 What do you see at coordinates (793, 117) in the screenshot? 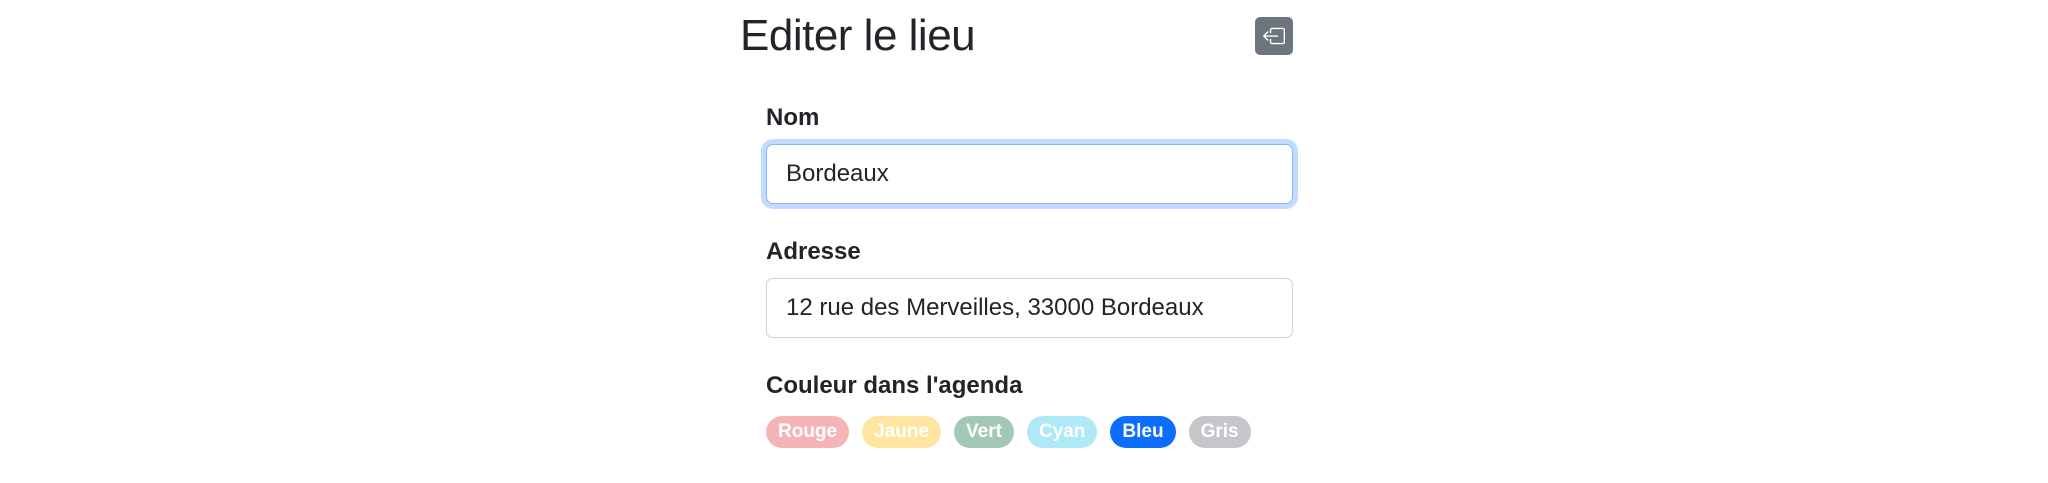
I see `name-label: Nom` at bounding box center [793, 117].